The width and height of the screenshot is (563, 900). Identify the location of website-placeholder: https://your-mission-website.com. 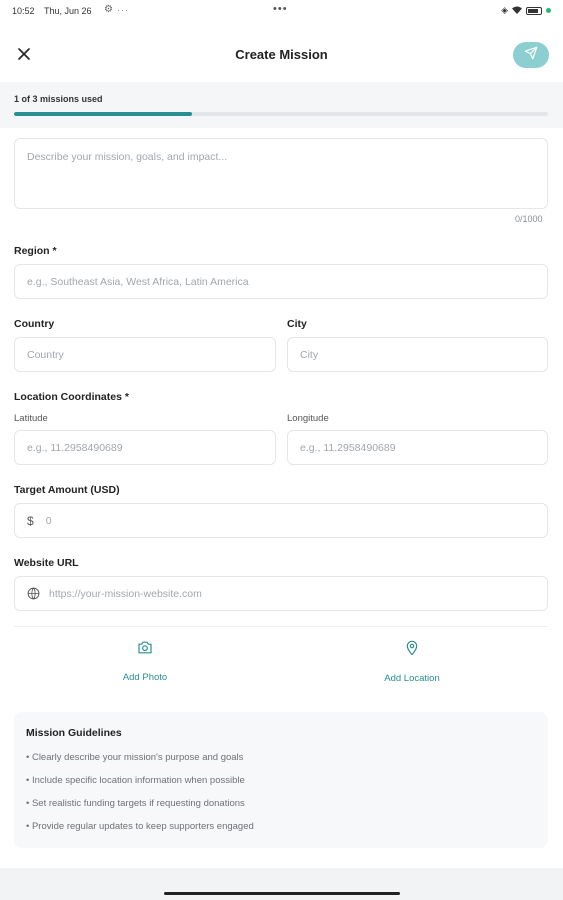
(125, 593).